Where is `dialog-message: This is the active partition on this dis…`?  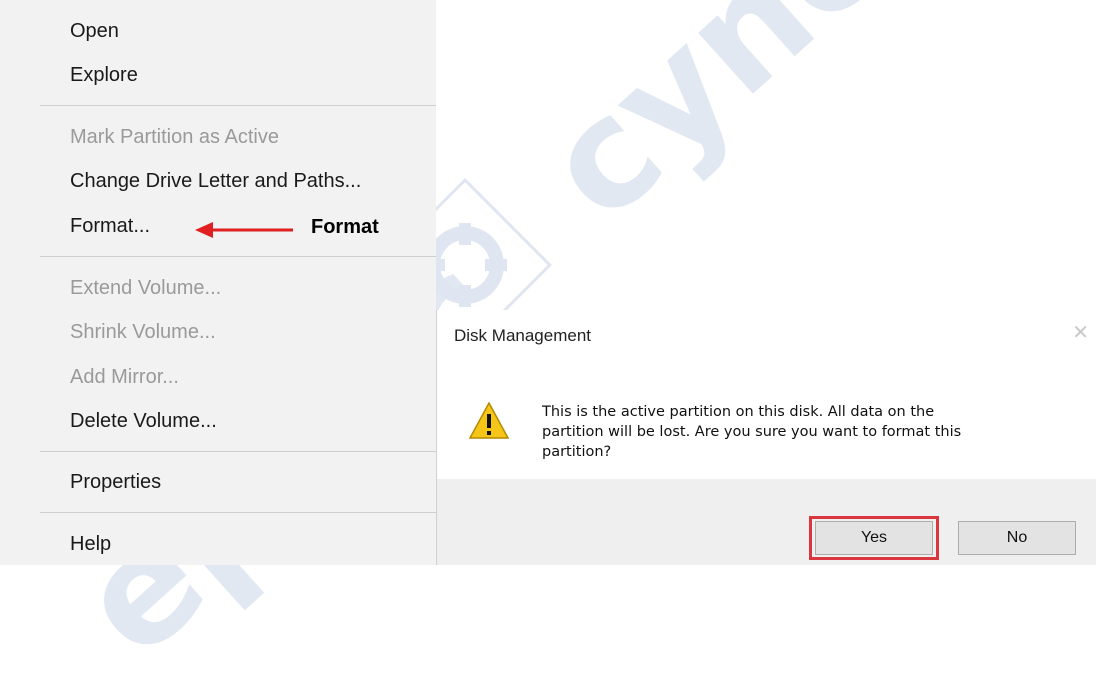 dialog-message: This is the active partition on this dis… is located at coordinates (752, 432).